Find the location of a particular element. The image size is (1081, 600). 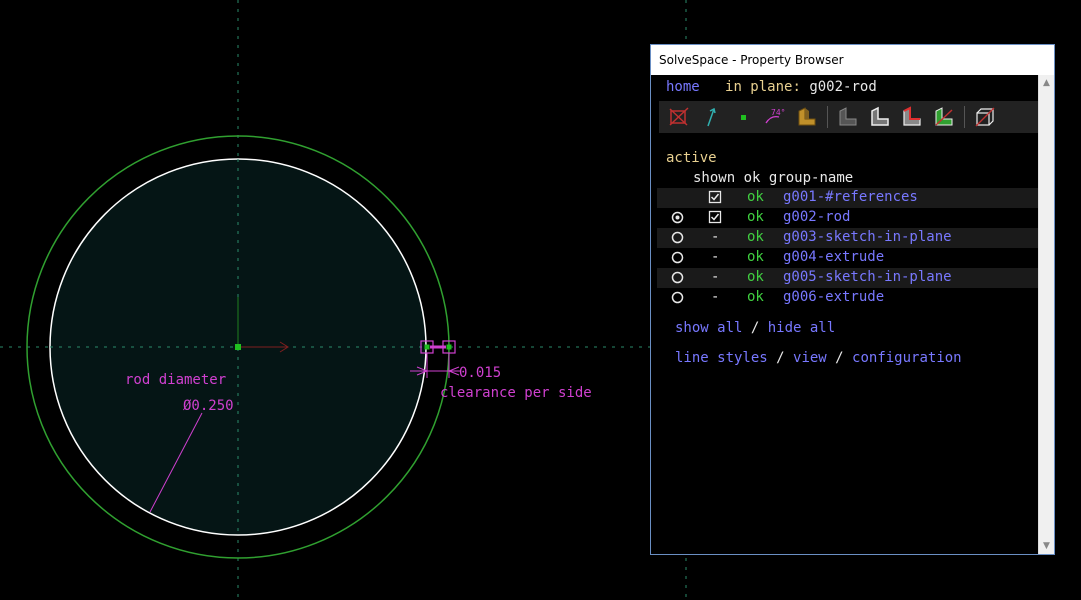

group-row: - ok g005-sketch-in-plane is located at coordinates (847, 278).